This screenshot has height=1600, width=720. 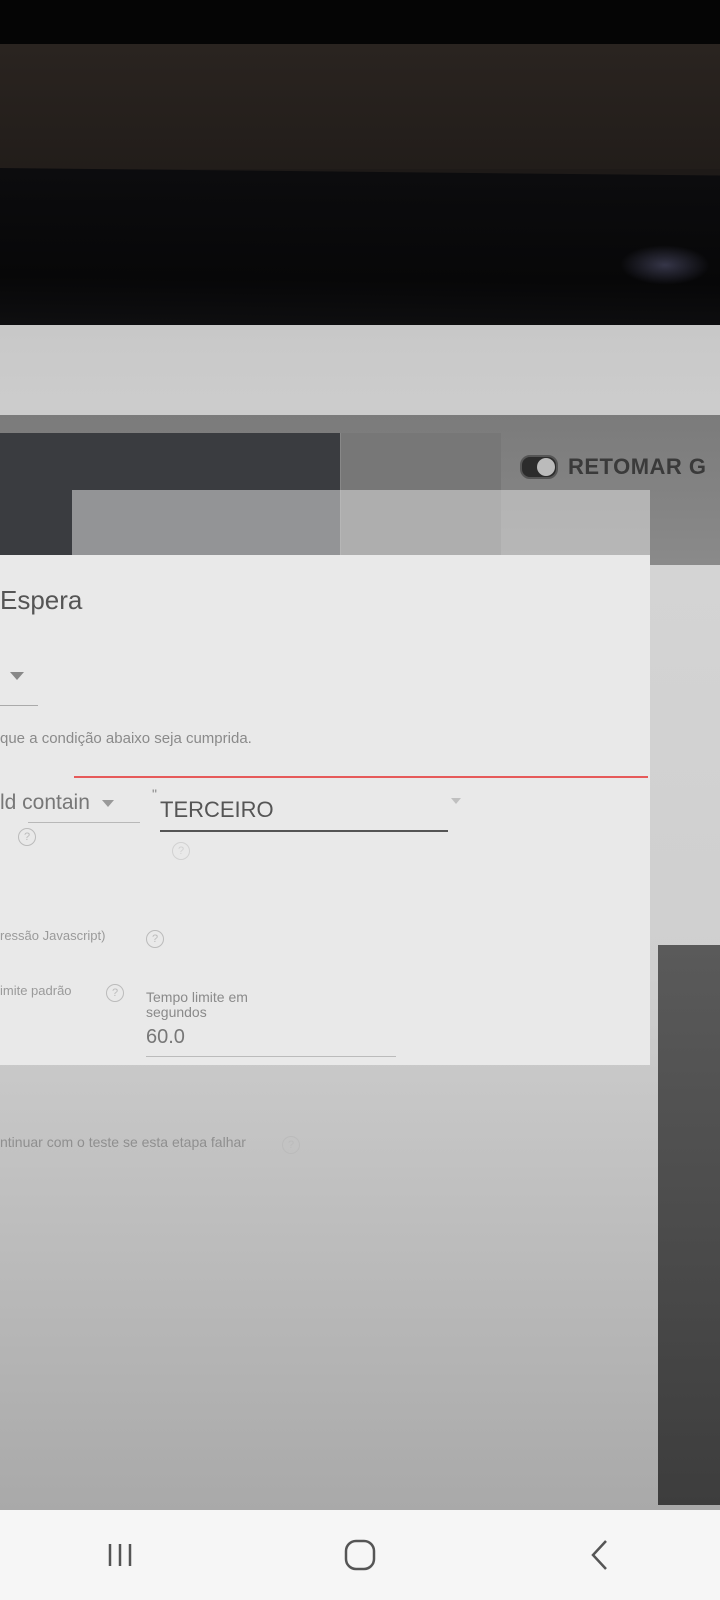 I want to click on dropdown-caret-icon, so click(x=17, y=676).